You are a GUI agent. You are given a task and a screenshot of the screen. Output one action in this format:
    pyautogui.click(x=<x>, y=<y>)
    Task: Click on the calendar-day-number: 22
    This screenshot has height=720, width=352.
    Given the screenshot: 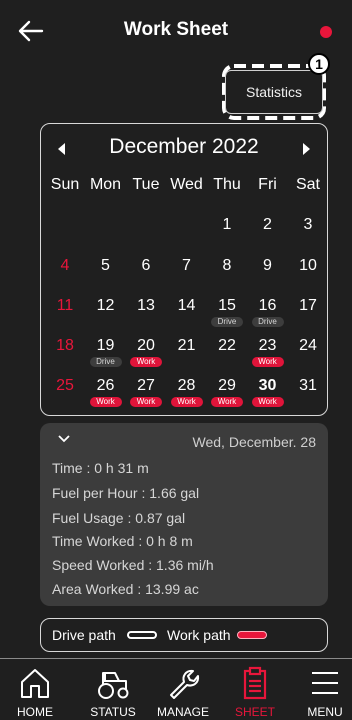 What is the action you would take?
    pyautogui.click(x=227, y=345)
    